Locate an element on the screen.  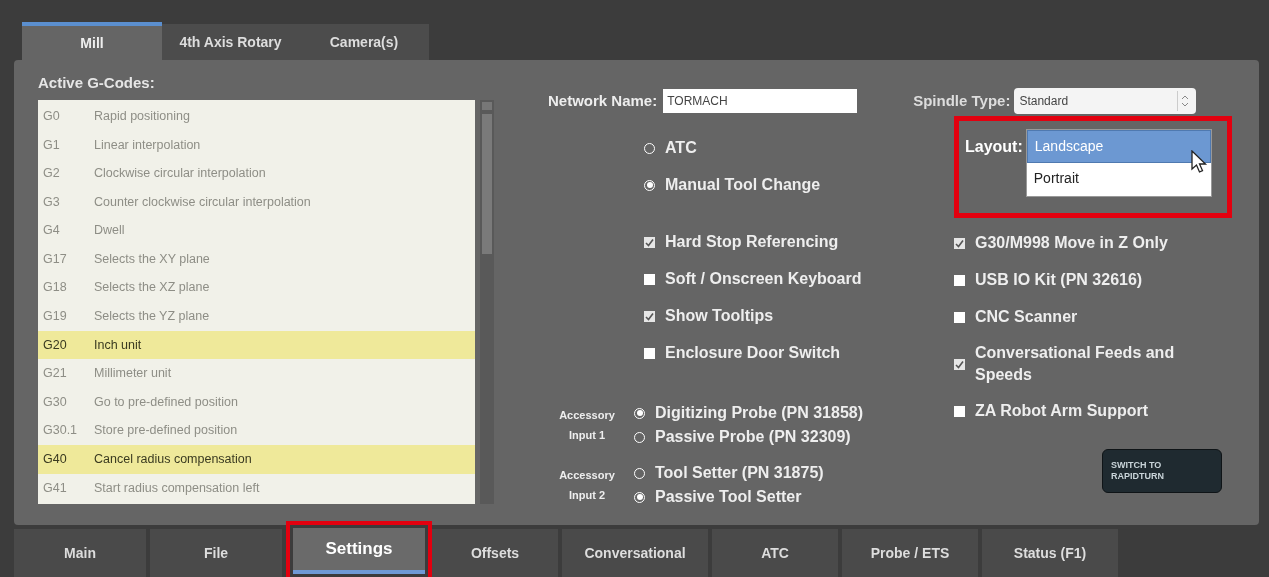
menu-item: Portrait is located at coordinates (1118, 179).